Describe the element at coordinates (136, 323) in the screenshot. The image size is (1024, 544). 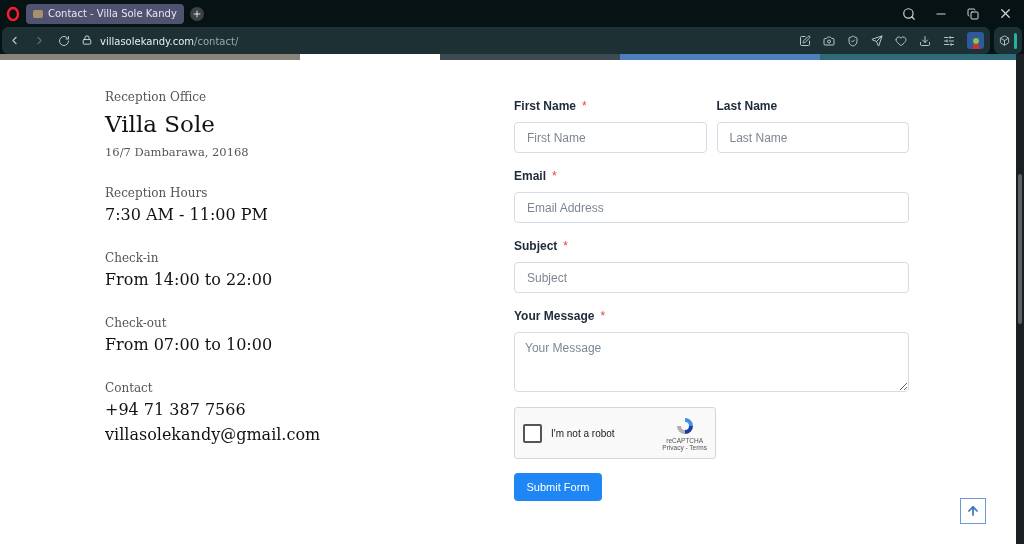
I see `info-label: Check-out` at that location.